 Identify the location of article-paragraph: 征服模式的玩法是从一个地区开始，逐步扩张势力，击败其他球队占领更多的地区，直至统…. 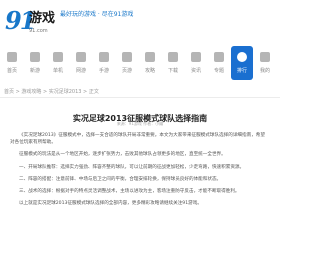
(122, 155).